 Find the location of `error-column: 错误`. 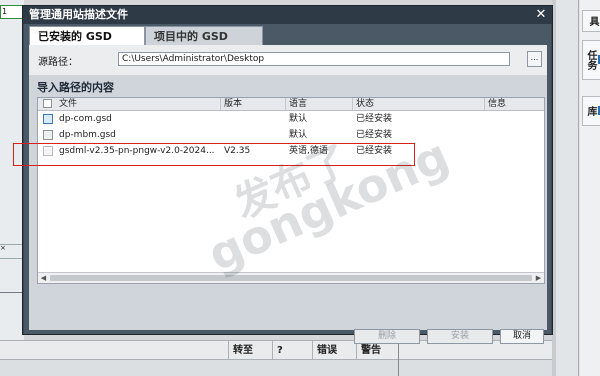

error-column: 错误 is located at coordinates (334, 350).